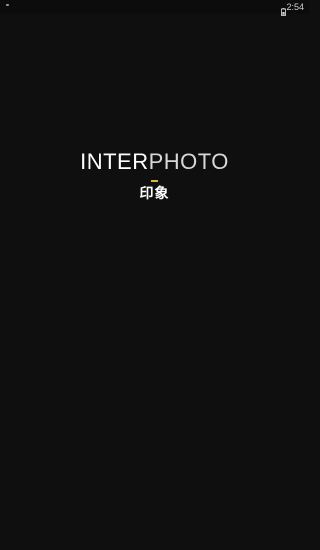  I want to click on splash-brand: INTERPHOTO 印象, so click(154, 176).